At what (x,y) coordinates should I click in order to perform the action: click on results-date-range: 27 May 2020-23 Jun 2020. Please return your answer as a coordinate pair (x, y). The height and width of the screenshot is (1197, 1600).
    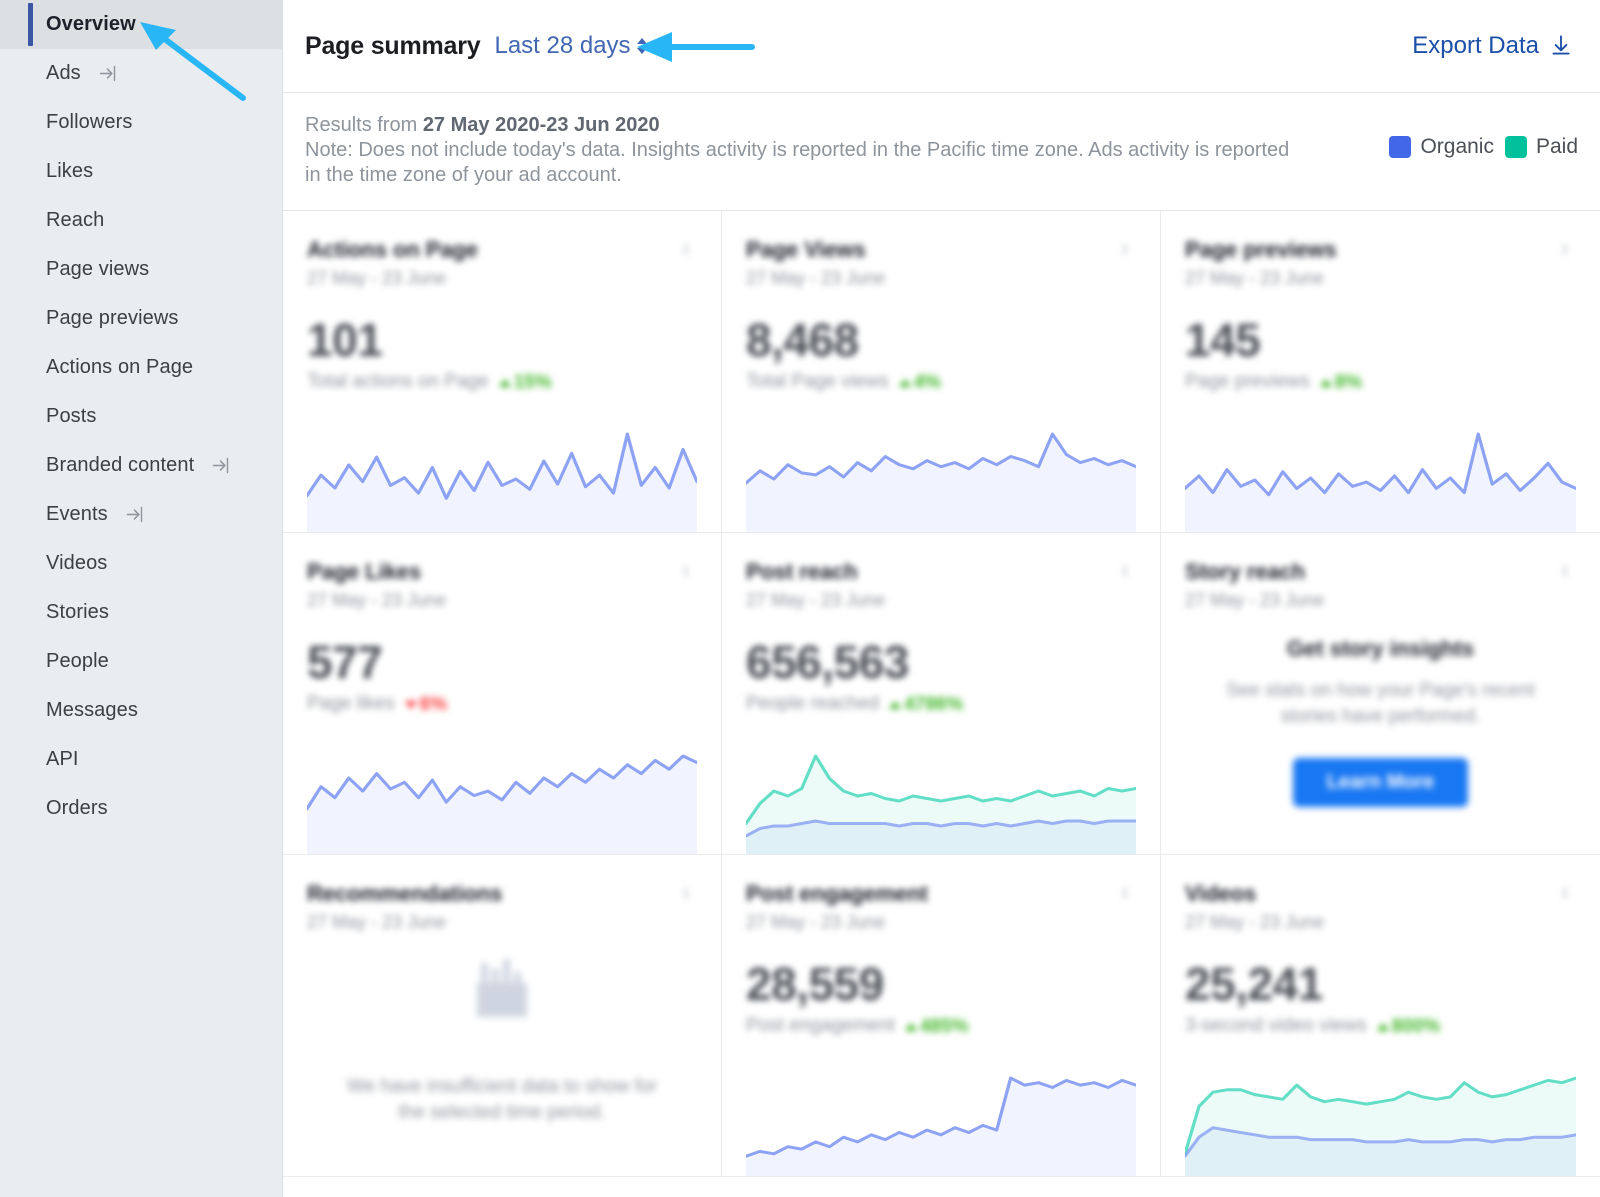
    Looking at the image, I should click on (541, 125).